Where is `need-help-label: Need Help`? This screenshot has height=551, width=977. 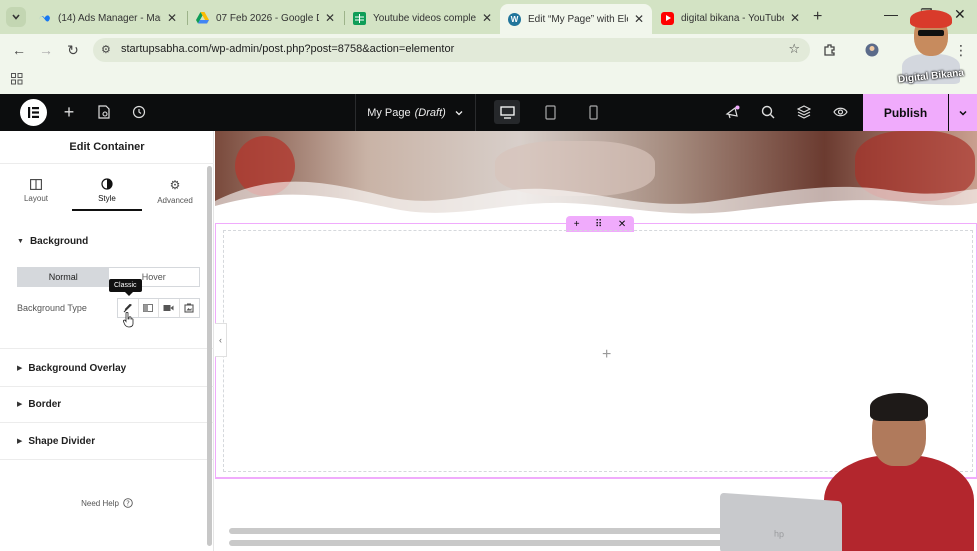
need-help-label: Need Help is located at coordinates (100, 503).